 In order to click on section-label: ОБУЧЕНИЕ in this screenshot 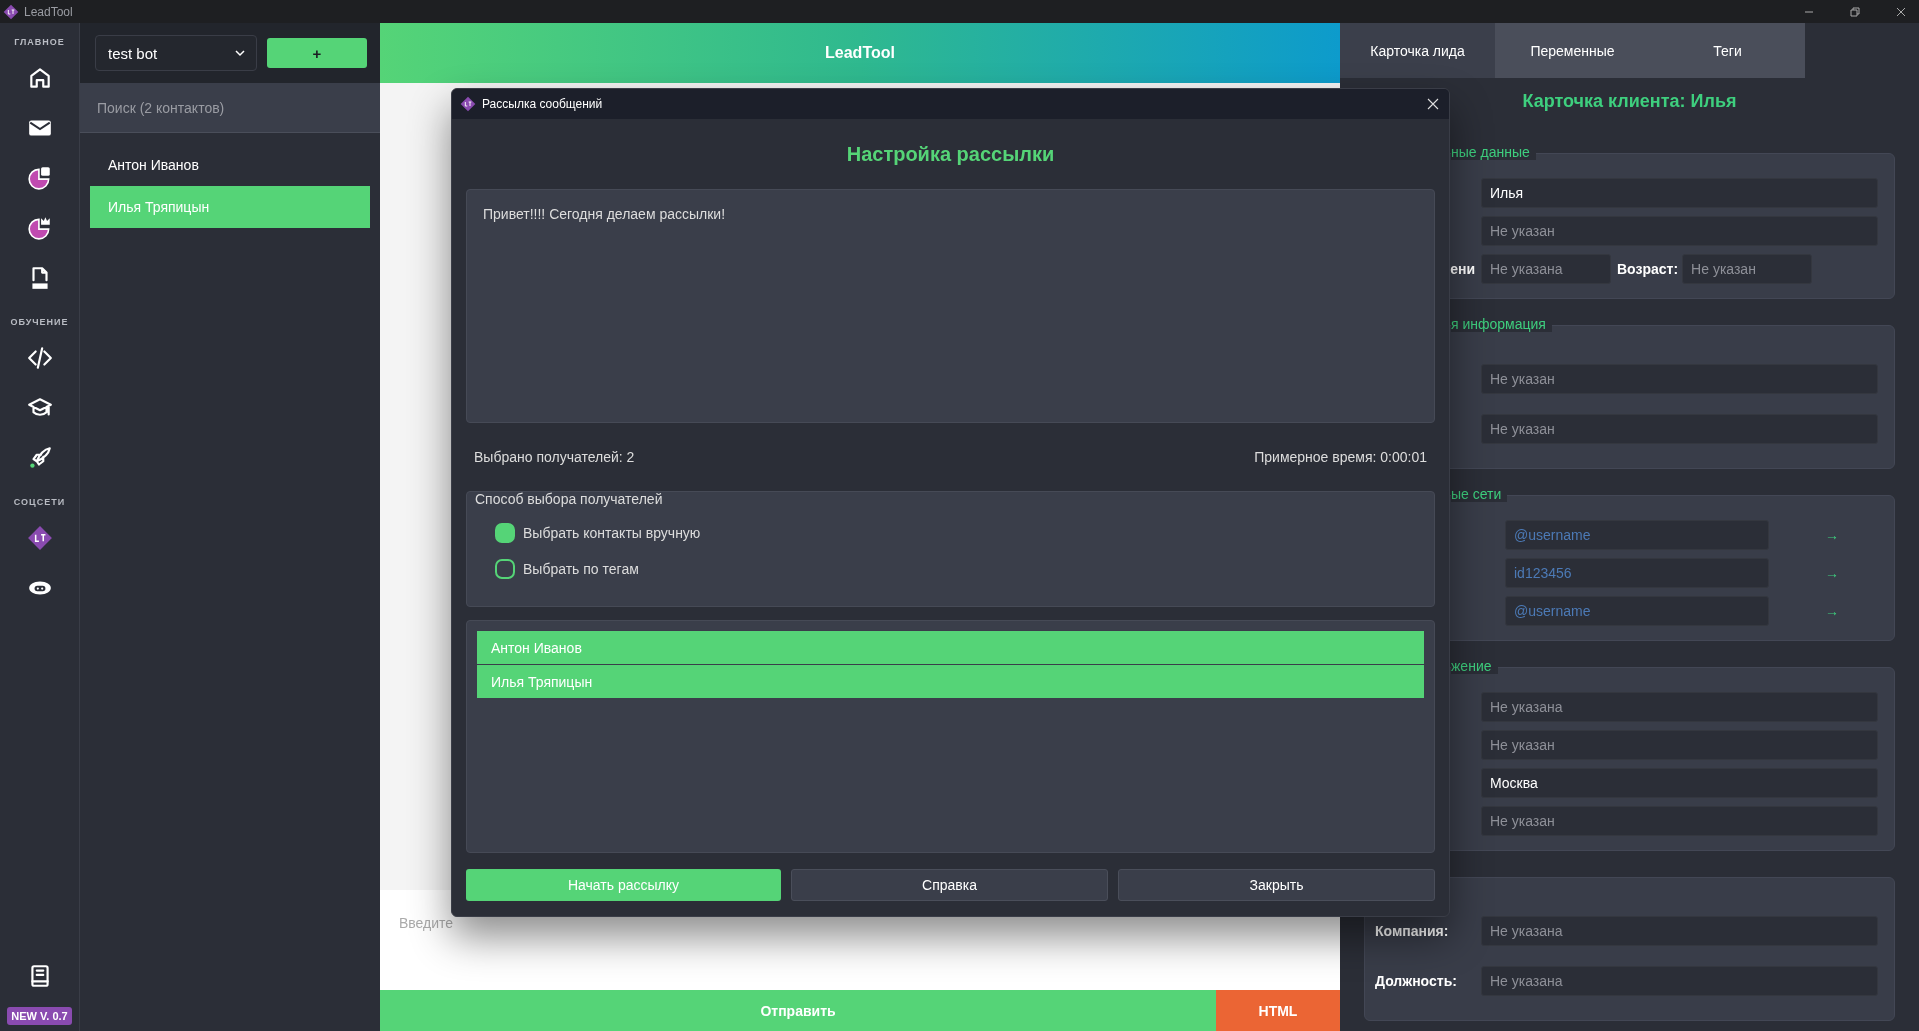, I will do `click(39, 322)`.